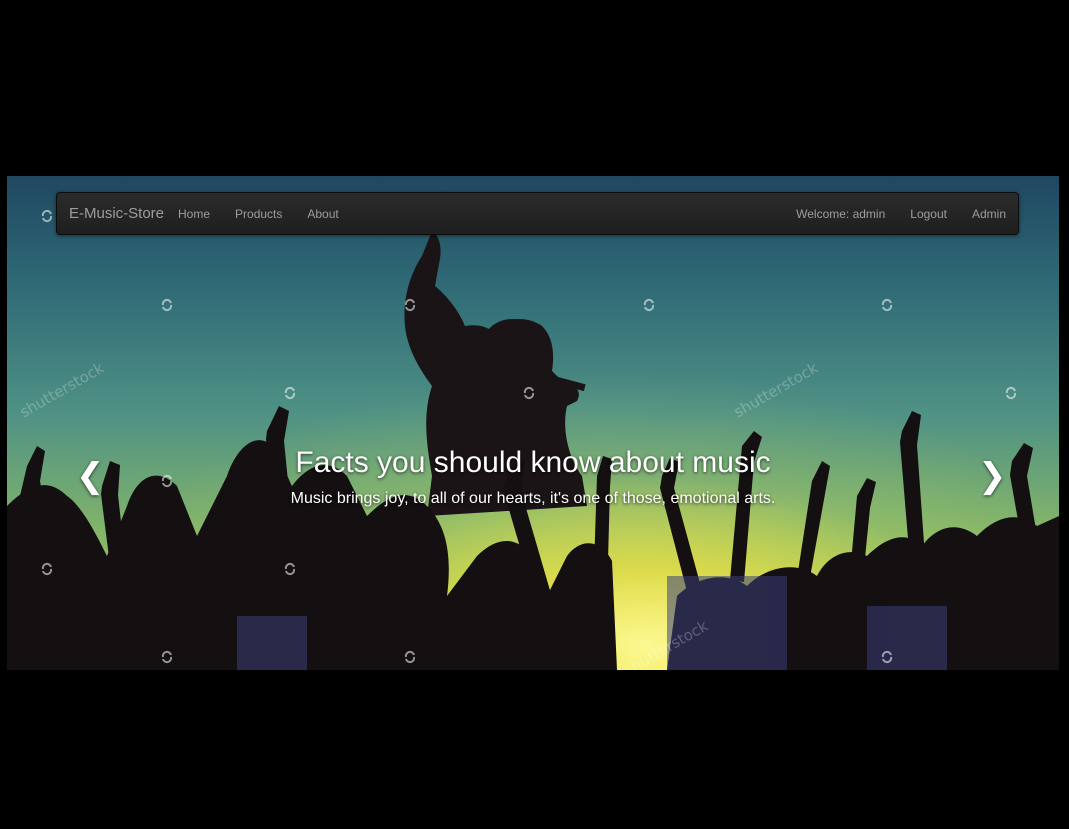  What do you see at coordinates (533, 462) in the screenshot?
I see `caption-title: Facts you should know about music` at bounding box center [533, 462].